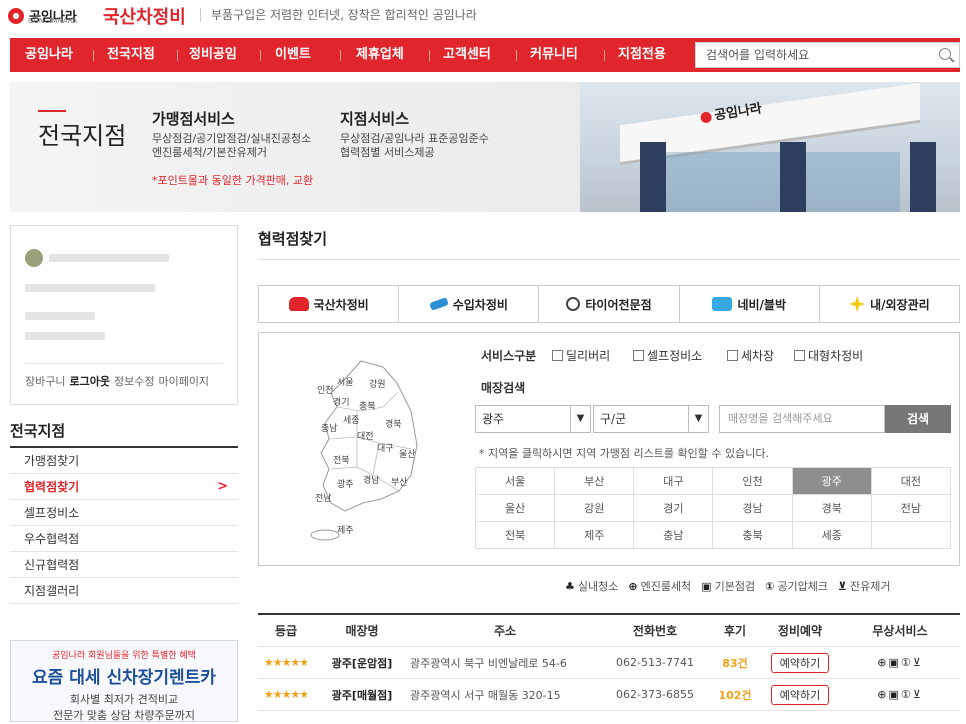 This screenshot has width=966, height=724. I want to click on region-incheon: 인천, so click(752, 481).